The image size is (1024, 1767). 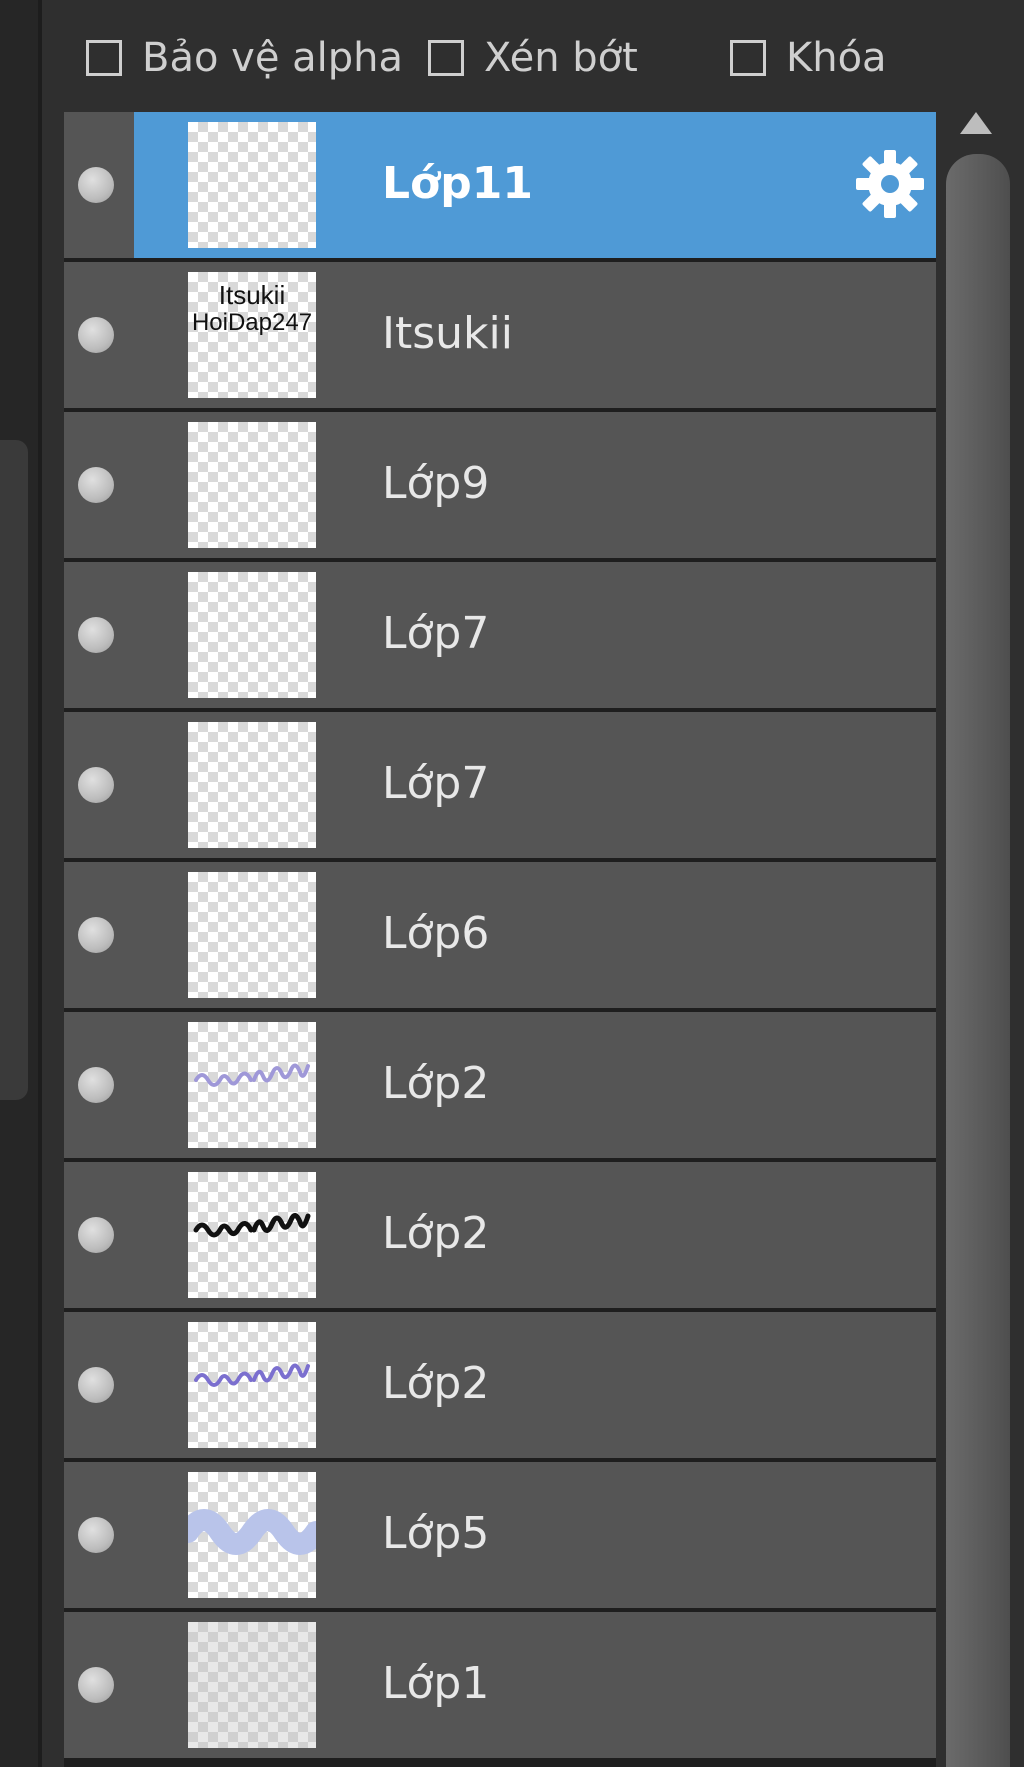 I want to click on thumb-wave-art, so click(x=252, y=1532).